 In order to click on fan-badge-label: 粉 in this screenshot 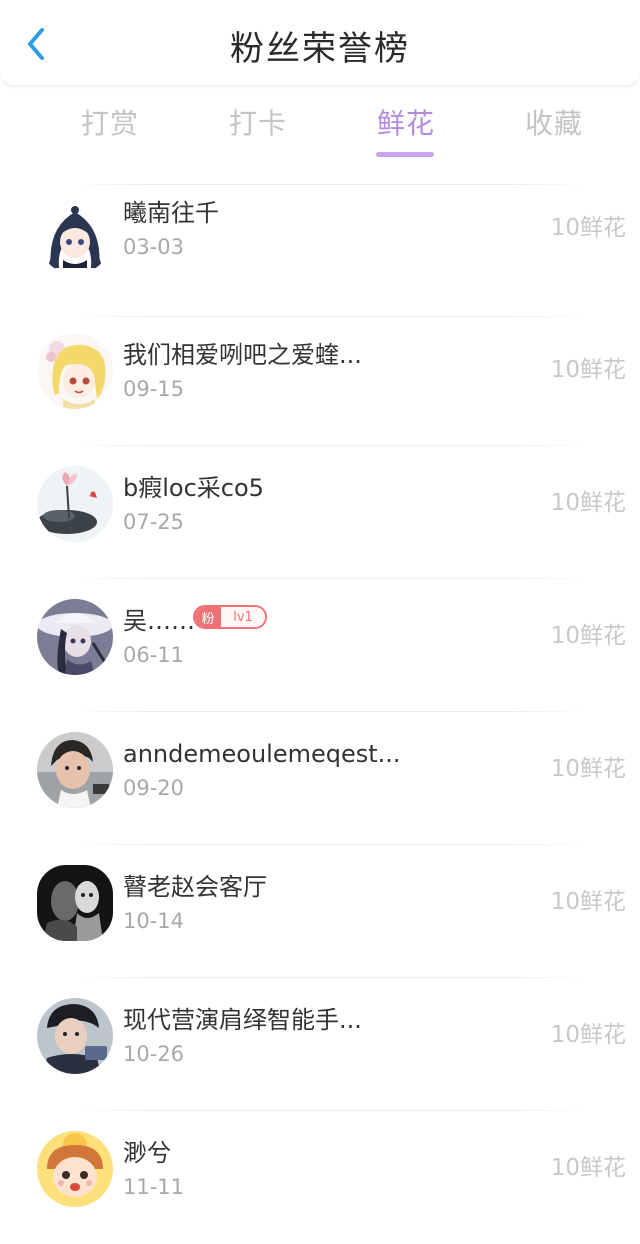, I will do `click(208, 617)`.